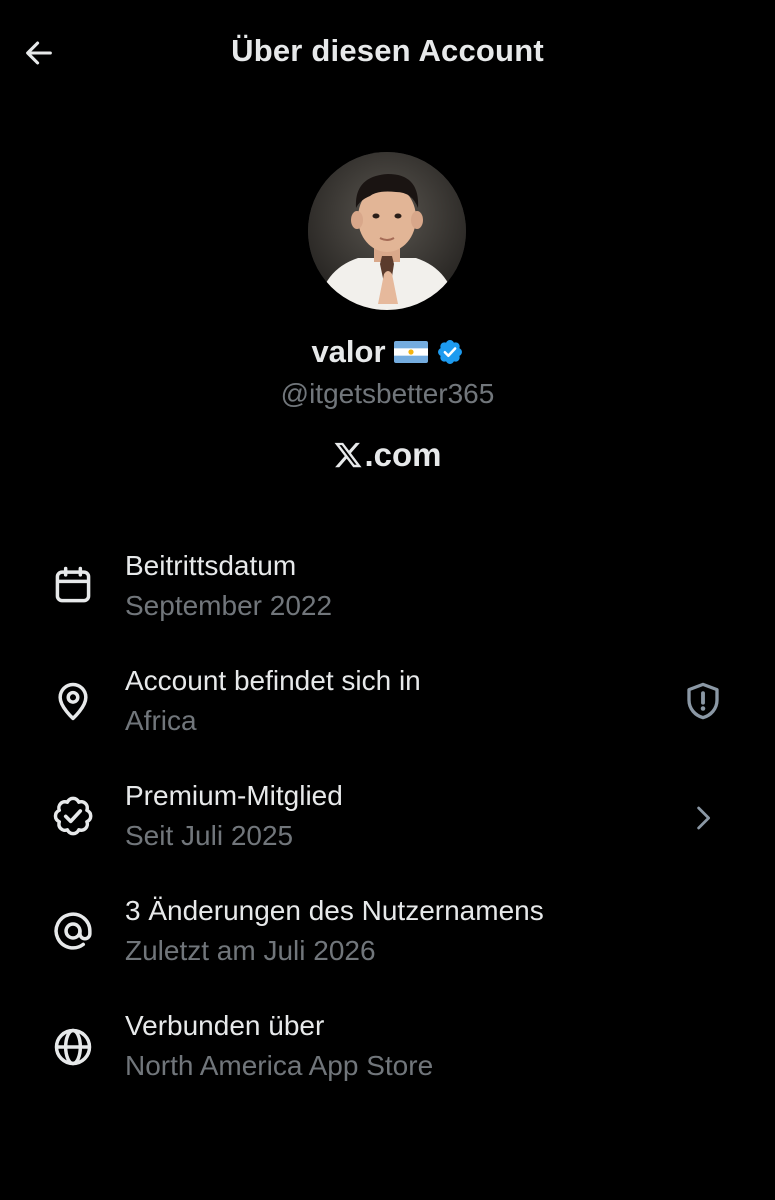 Image resolution: width=775 pixels, height=1200 pixels. I want to click on row-label: Account befindet sich in, so click(273, 680).